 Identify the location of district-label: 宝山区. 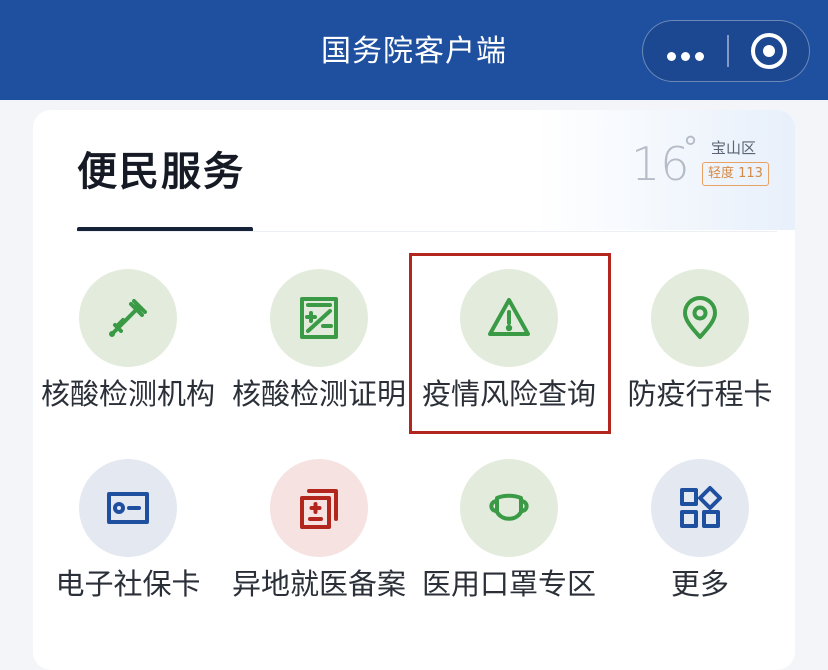
(734, 148).